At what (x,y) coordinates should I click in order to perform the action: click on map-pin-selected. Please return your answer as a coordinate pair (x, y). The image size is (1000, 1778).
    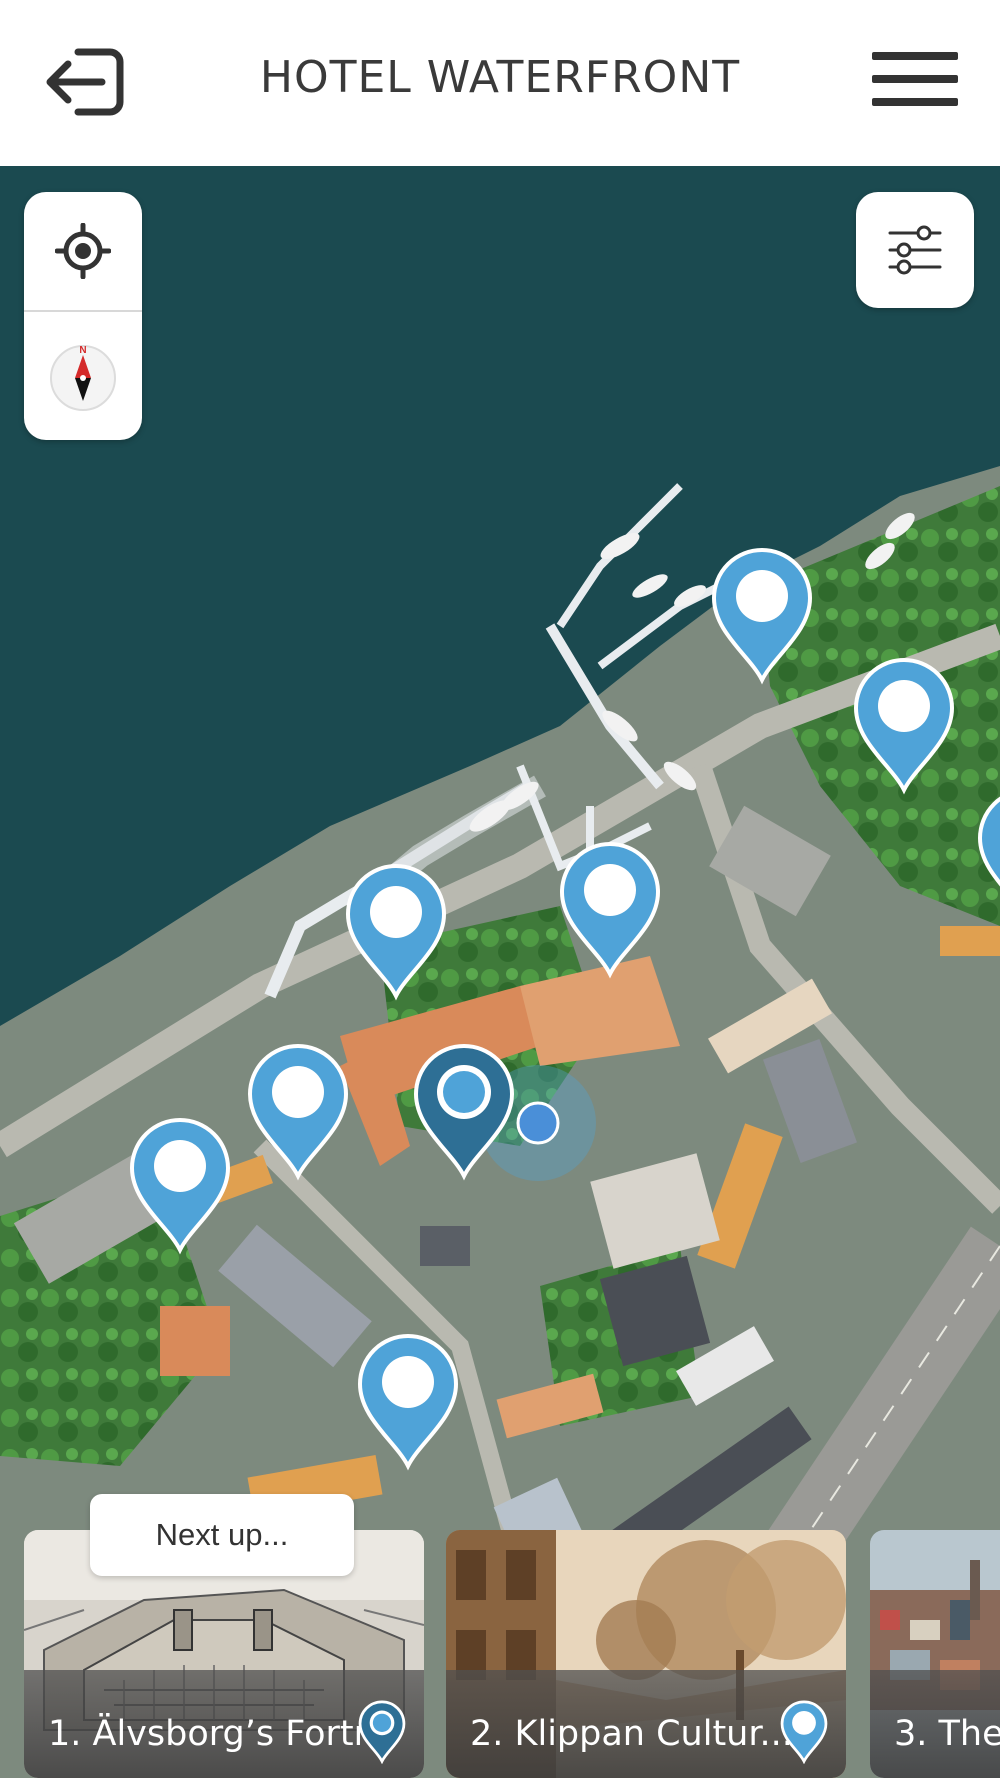
    Looking at the image, I should click on (464, 1112).